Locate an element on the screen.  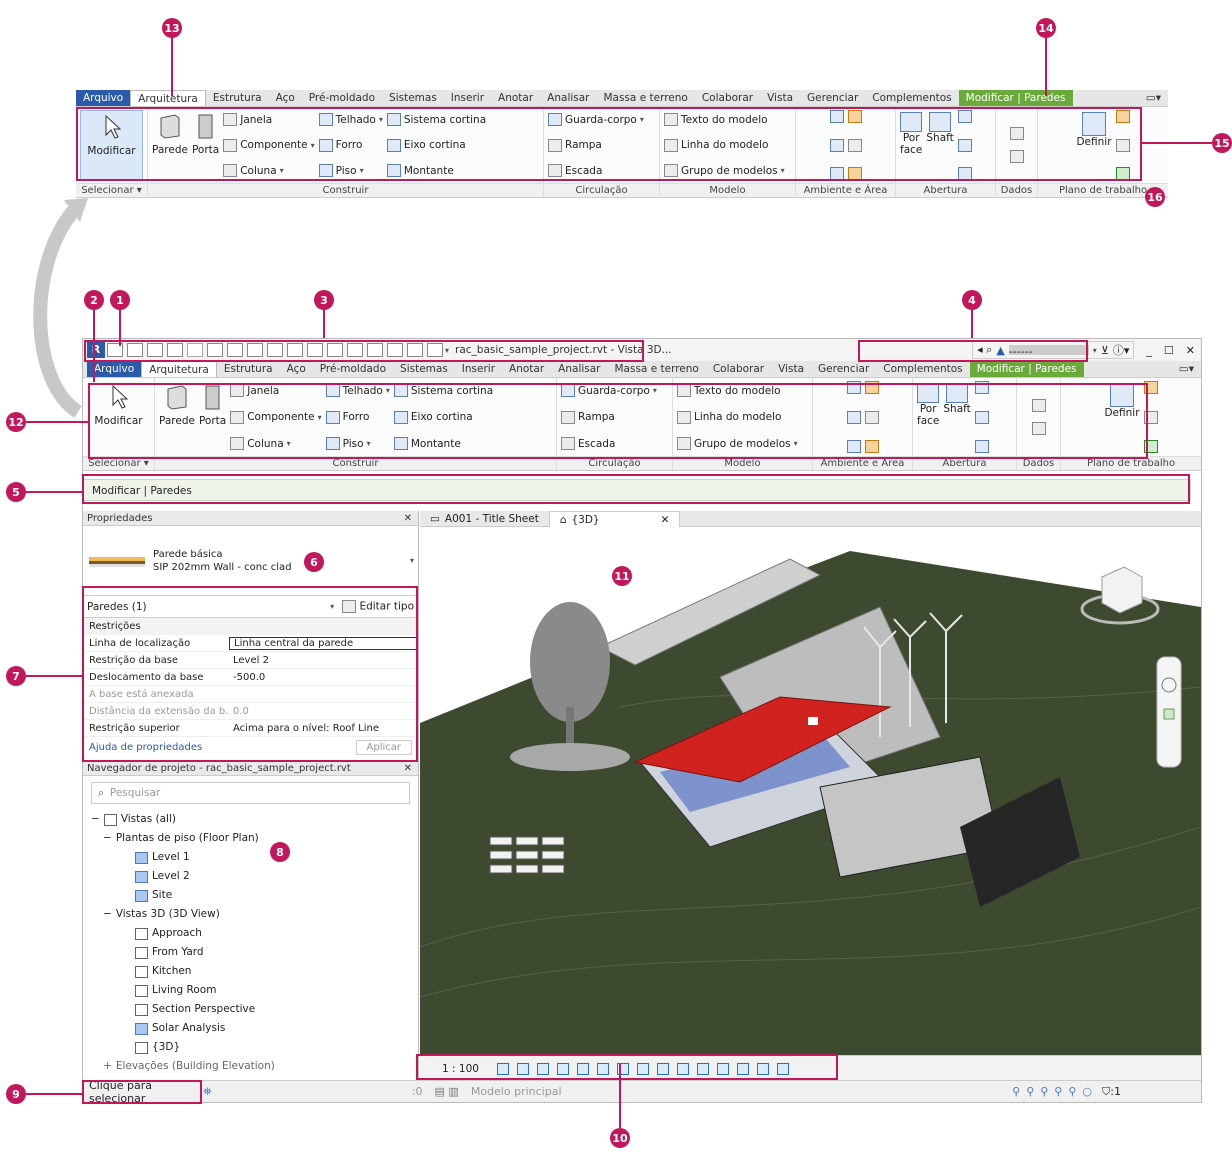
tree-3d-views: − Vistas 3D (3D View) is located at coordinates (254, 914).